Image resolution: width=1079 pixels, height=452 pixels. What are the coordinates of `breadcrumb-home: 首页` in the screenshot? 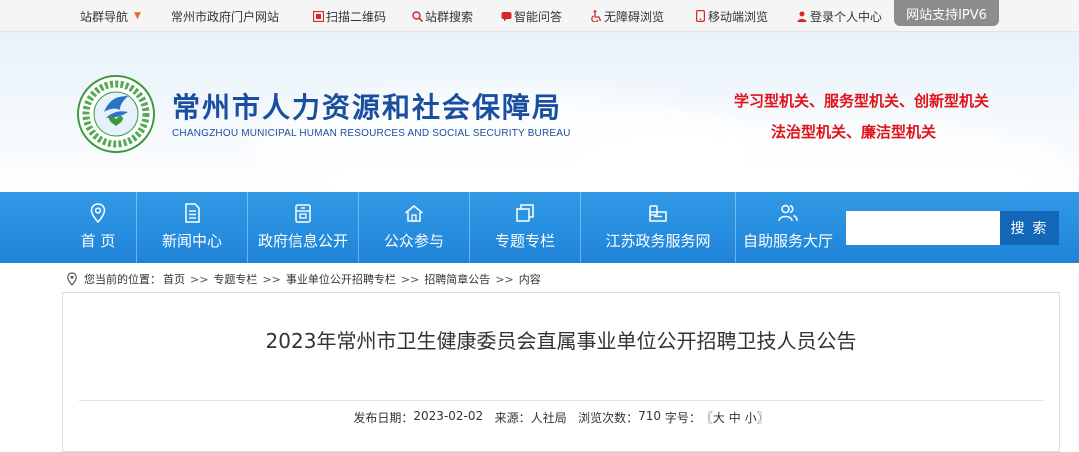 It's located at (174, 279).